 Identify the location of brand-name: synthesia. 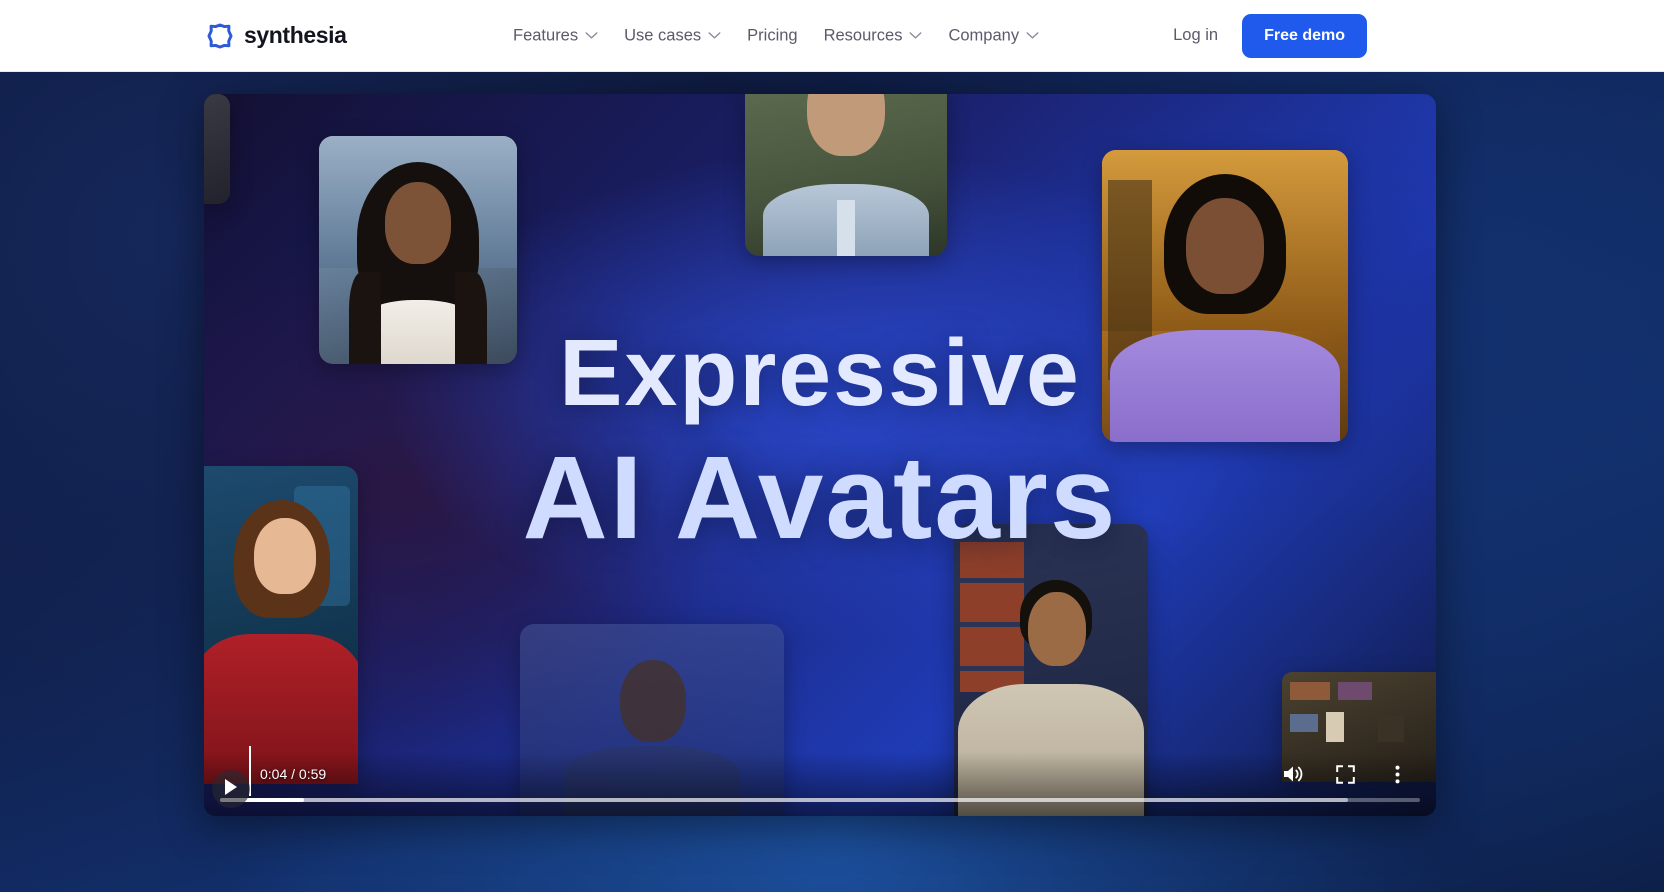
(295, 35).